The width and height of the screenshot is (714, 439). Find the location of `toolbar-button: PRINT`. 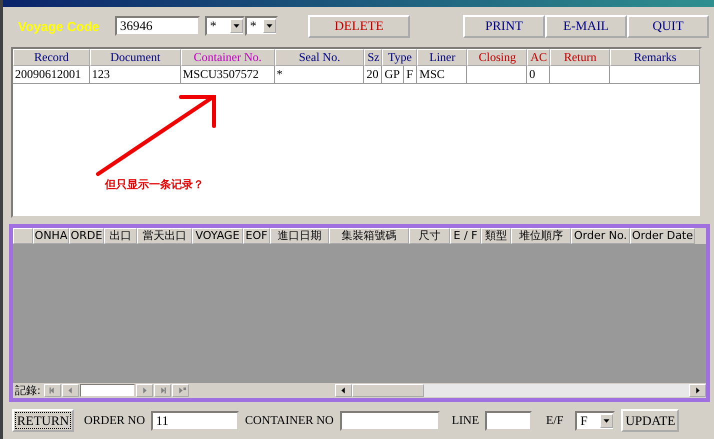

toolbar-button: PRINT is located at coordinates (504, 26).